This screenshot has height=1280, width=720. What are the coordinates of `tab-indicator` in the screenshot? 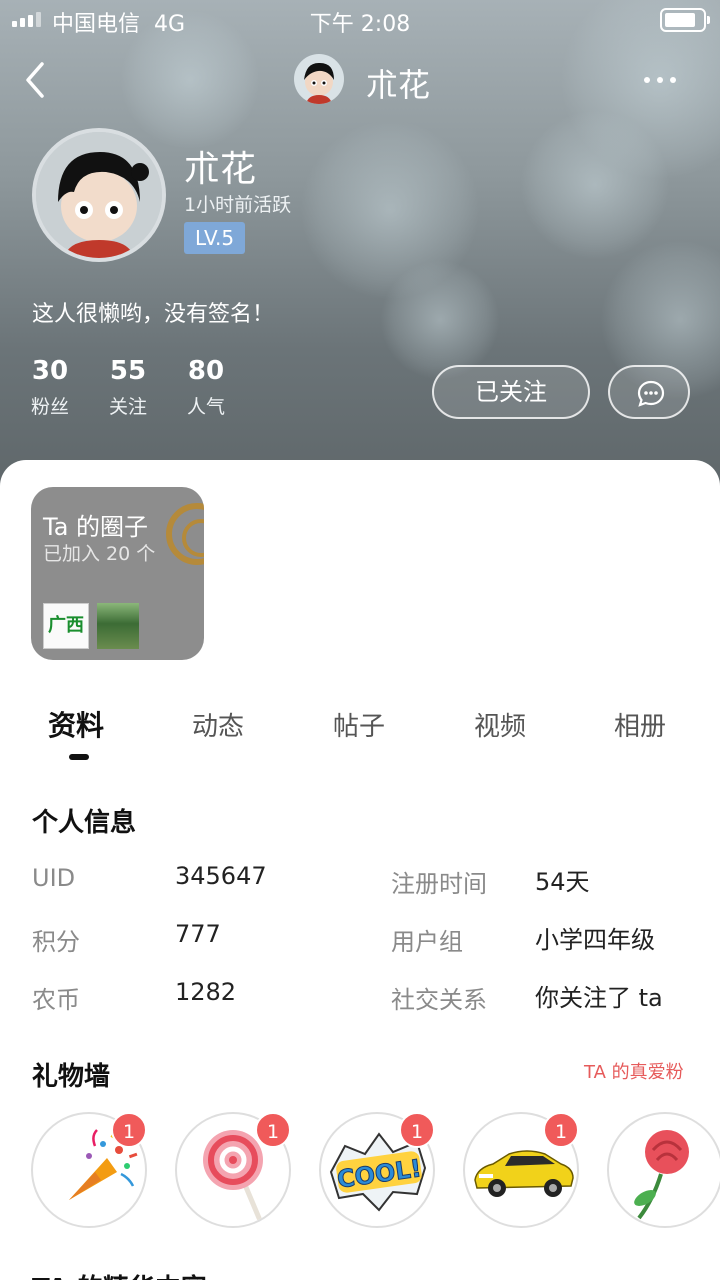 It's located at (79, 757).